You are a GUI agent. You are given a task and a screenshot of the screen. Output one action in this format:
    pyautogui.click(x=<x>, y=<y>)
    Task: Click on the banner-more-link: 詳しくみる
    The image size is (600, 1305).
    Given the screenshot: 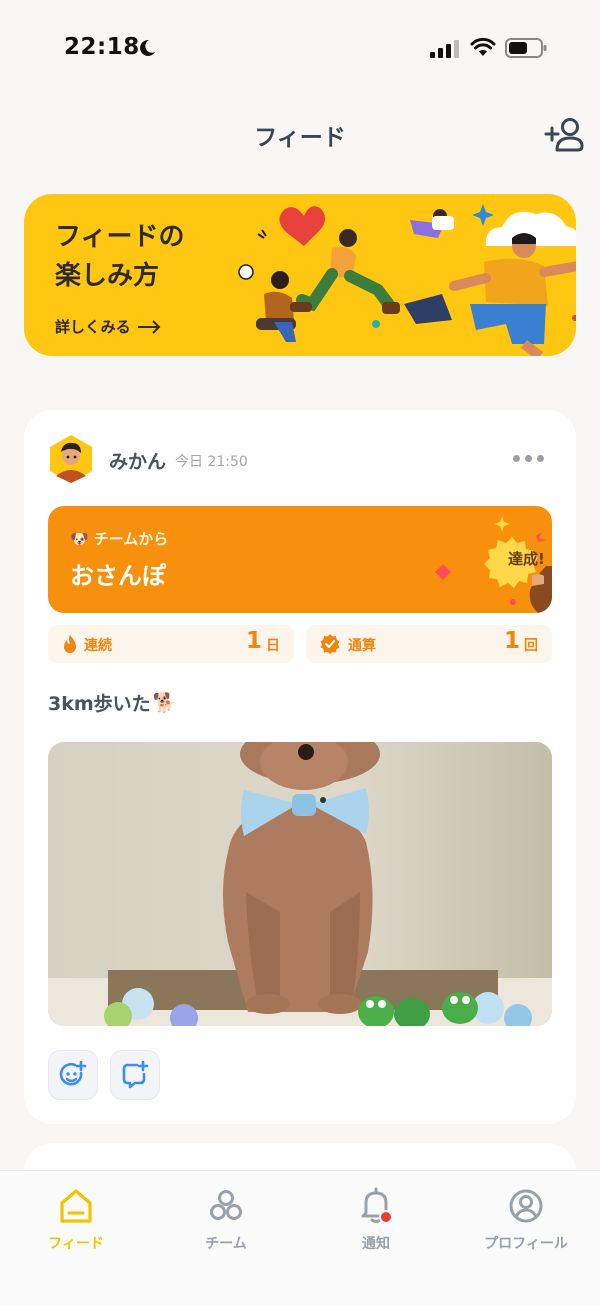 What is the action you would take?
    pyautogui.click(x=108, y=326)
    